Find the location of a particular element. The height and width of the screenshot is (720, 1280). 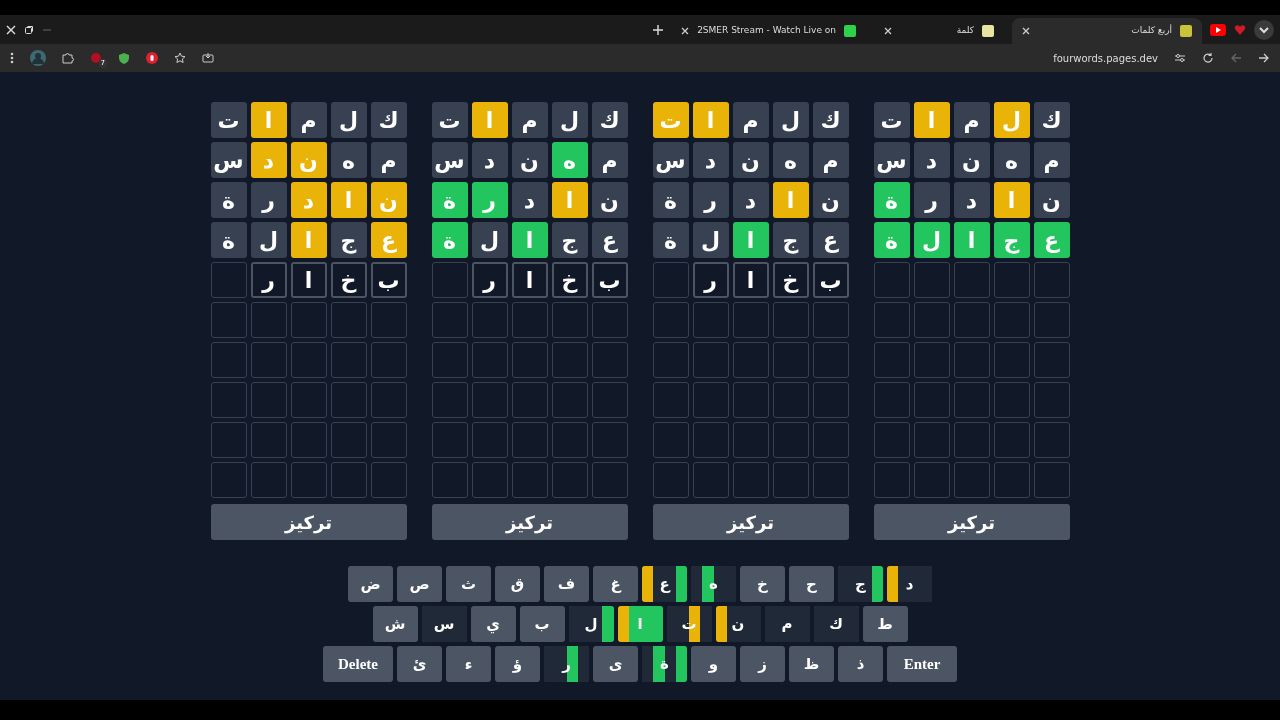

tab-title: كلمة is located at coordinates (964, 31).